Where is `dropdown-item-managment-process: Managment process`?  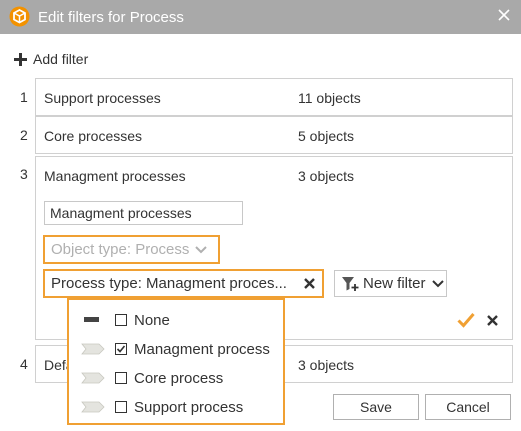 dropdown-item-managment-process: Managment process is located at coordinates (176, 349).